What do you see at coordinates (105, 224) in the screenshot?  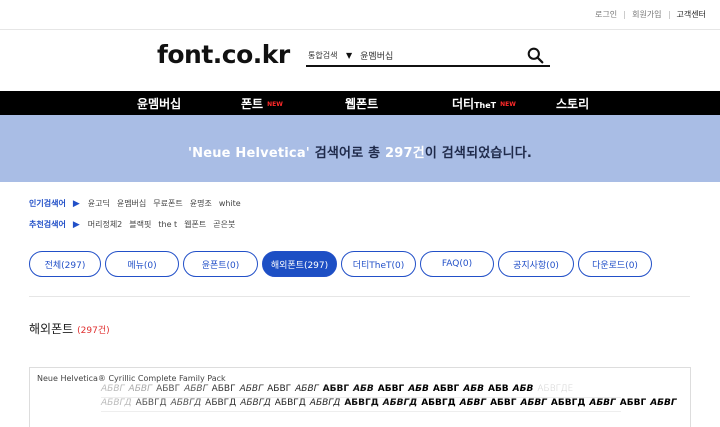 I see `keyword-link: 머리정체2` at bounding box center [105, 224].